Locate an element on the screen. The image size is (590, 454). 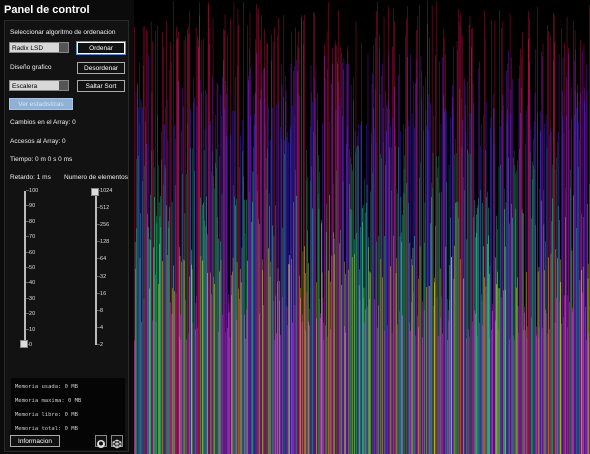
elements-tick-label: –8 is located at coordinates (100, 310).